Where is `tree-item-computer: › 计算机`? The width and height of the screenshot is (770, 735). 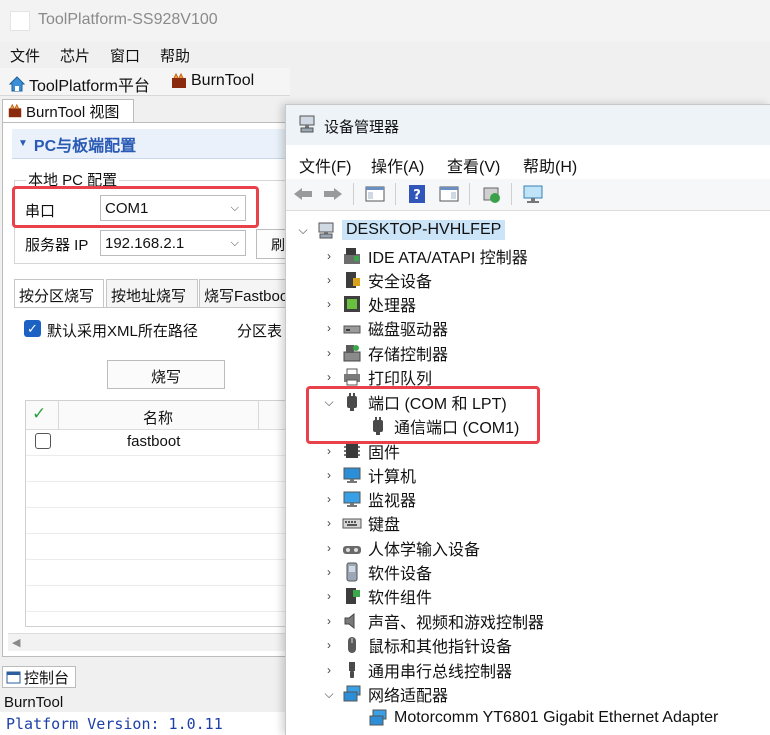 tree-item-computer: › 计算机 is located at coordinates (369, 475).